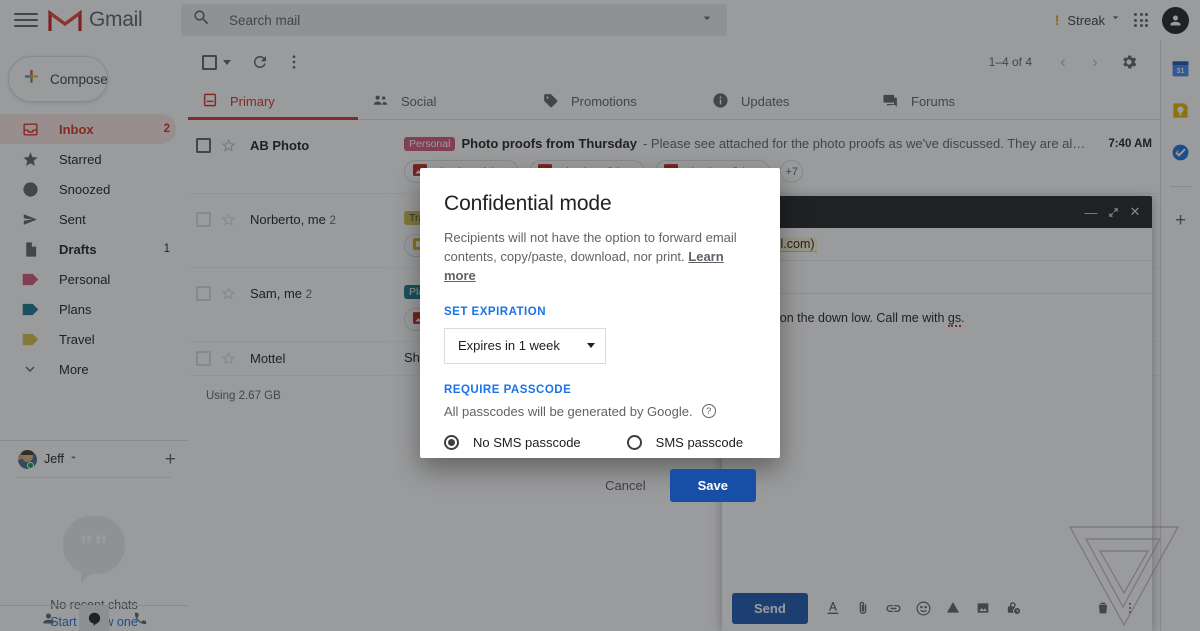 The width and height of the screenshot is (1200, 631). Describe the element at coordinates (495, 311) in the screenshot. I see `set-expiration-section-label: SET EXPIRATION` at that location.